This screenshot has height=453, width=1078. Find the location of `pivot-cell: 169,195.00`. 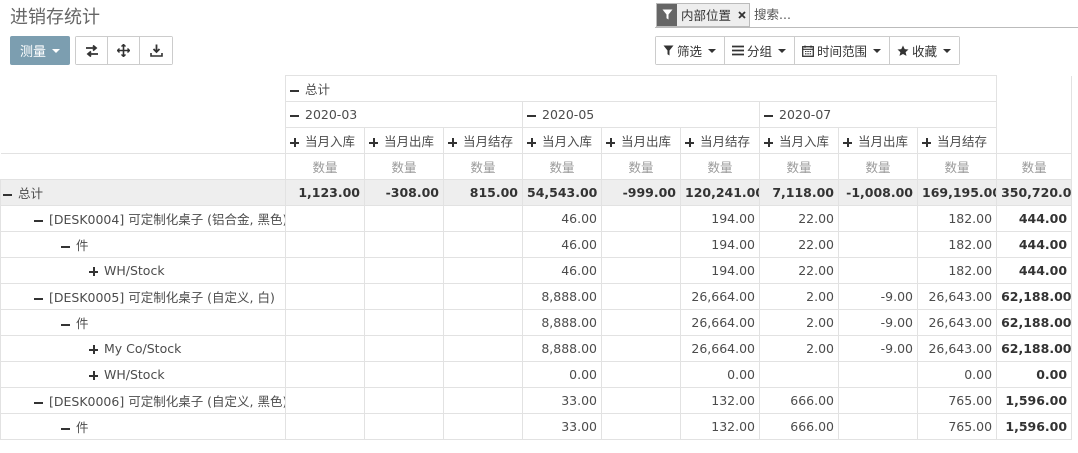

pivot-cell: 169,195.00 is located at coordinates (957, 192).